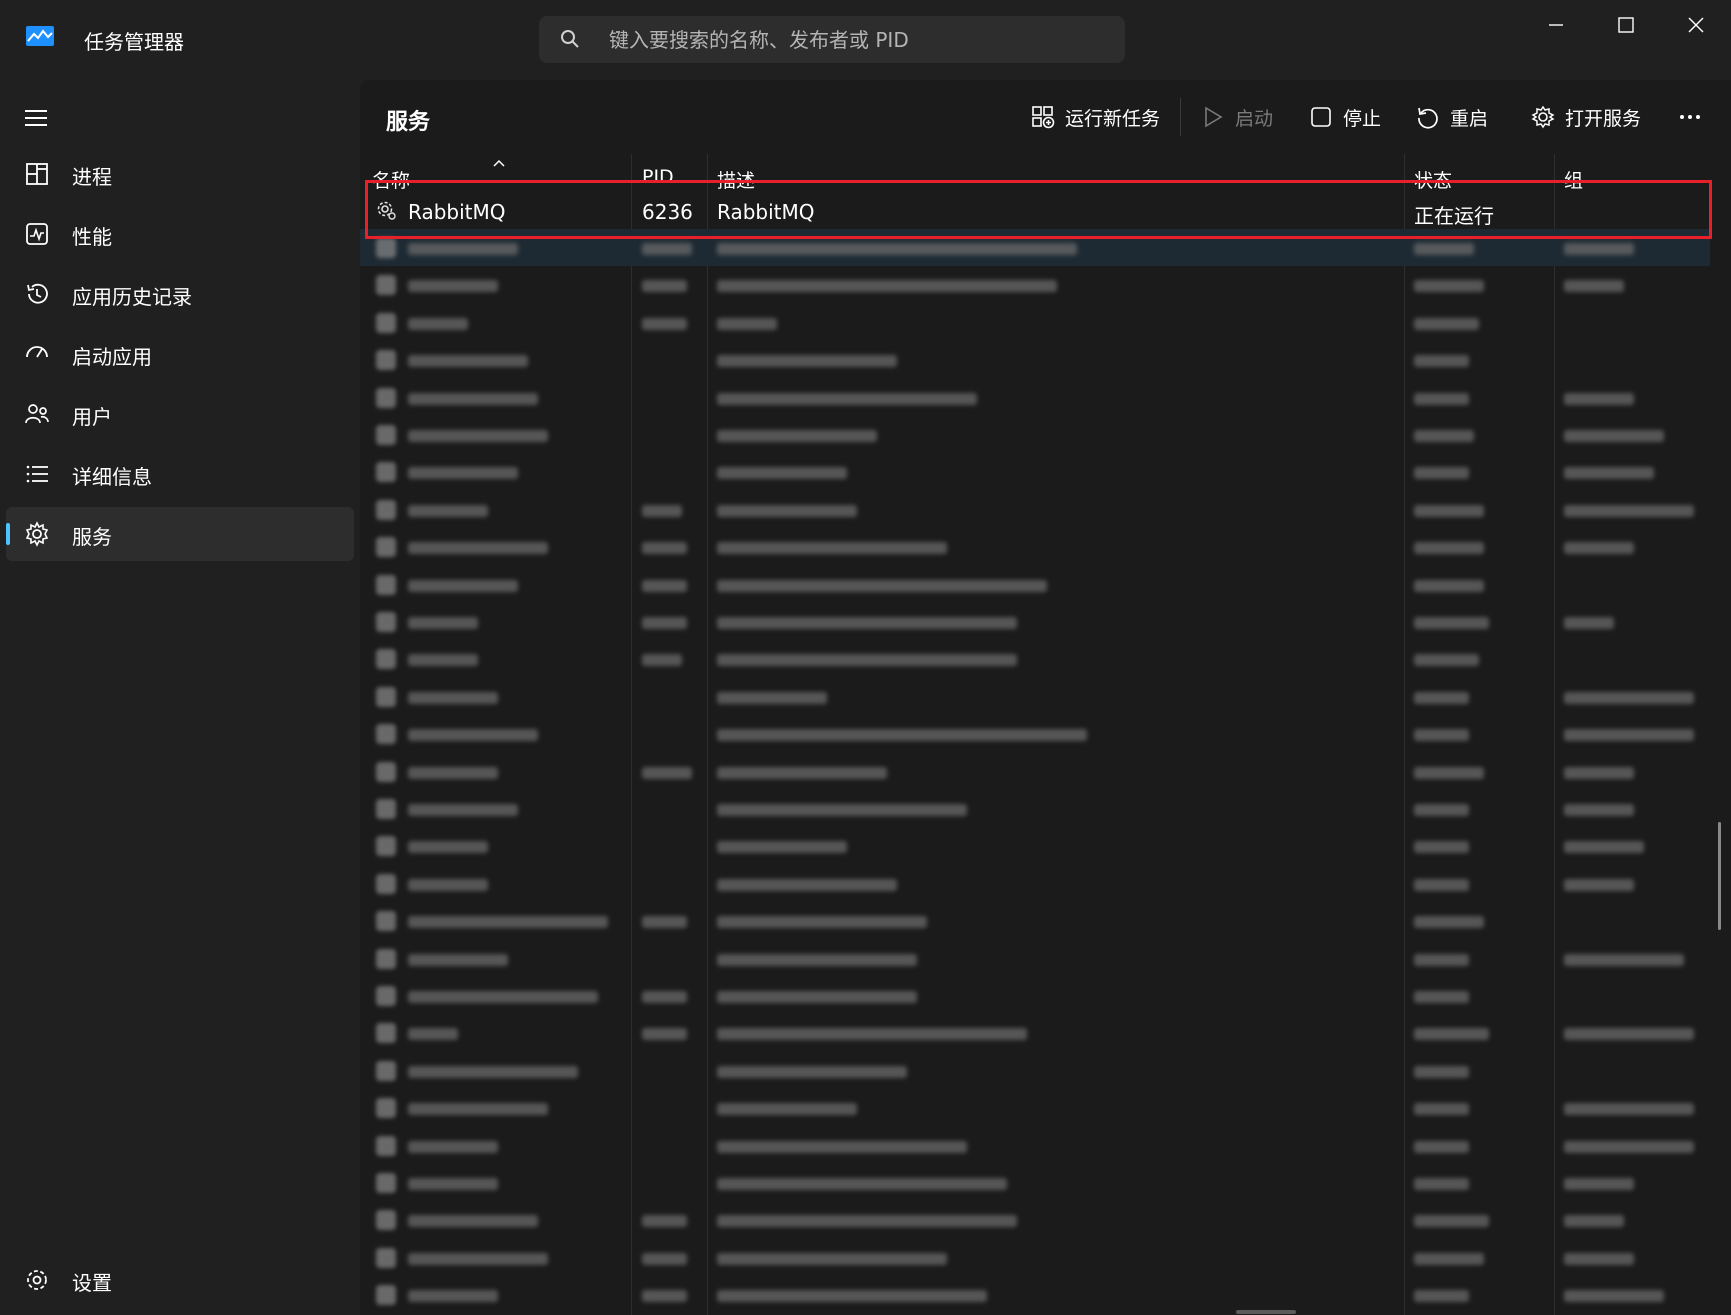 The width and height of the screenshot is (1731, 1315). I want to click on start-button: 启动, so click(1237, 117).